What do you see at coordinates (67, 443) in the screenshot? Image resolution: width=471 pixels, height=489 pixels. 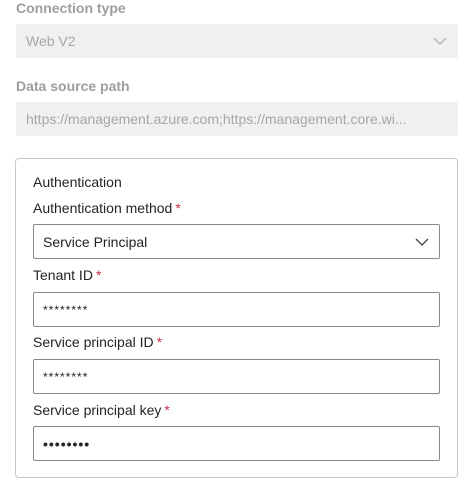 I see `service-principal-key-value: ••••••••` at bounding box center [67, 443].